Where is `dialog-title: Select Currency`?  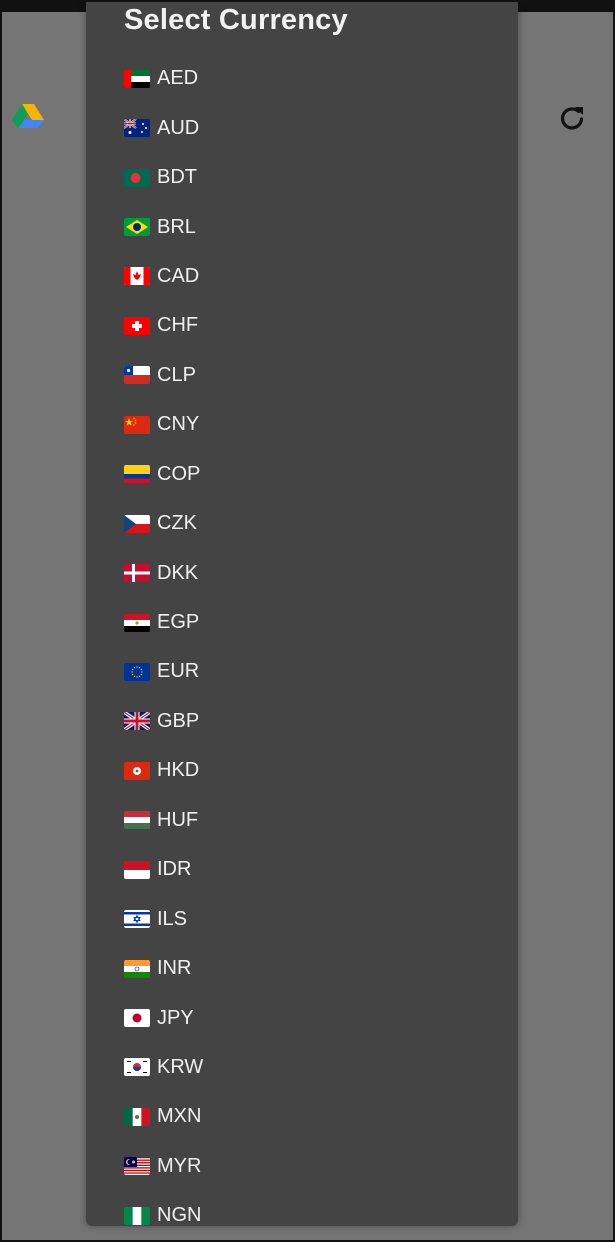 dialog-title: Select Currency is located at coordinates (236, 20).